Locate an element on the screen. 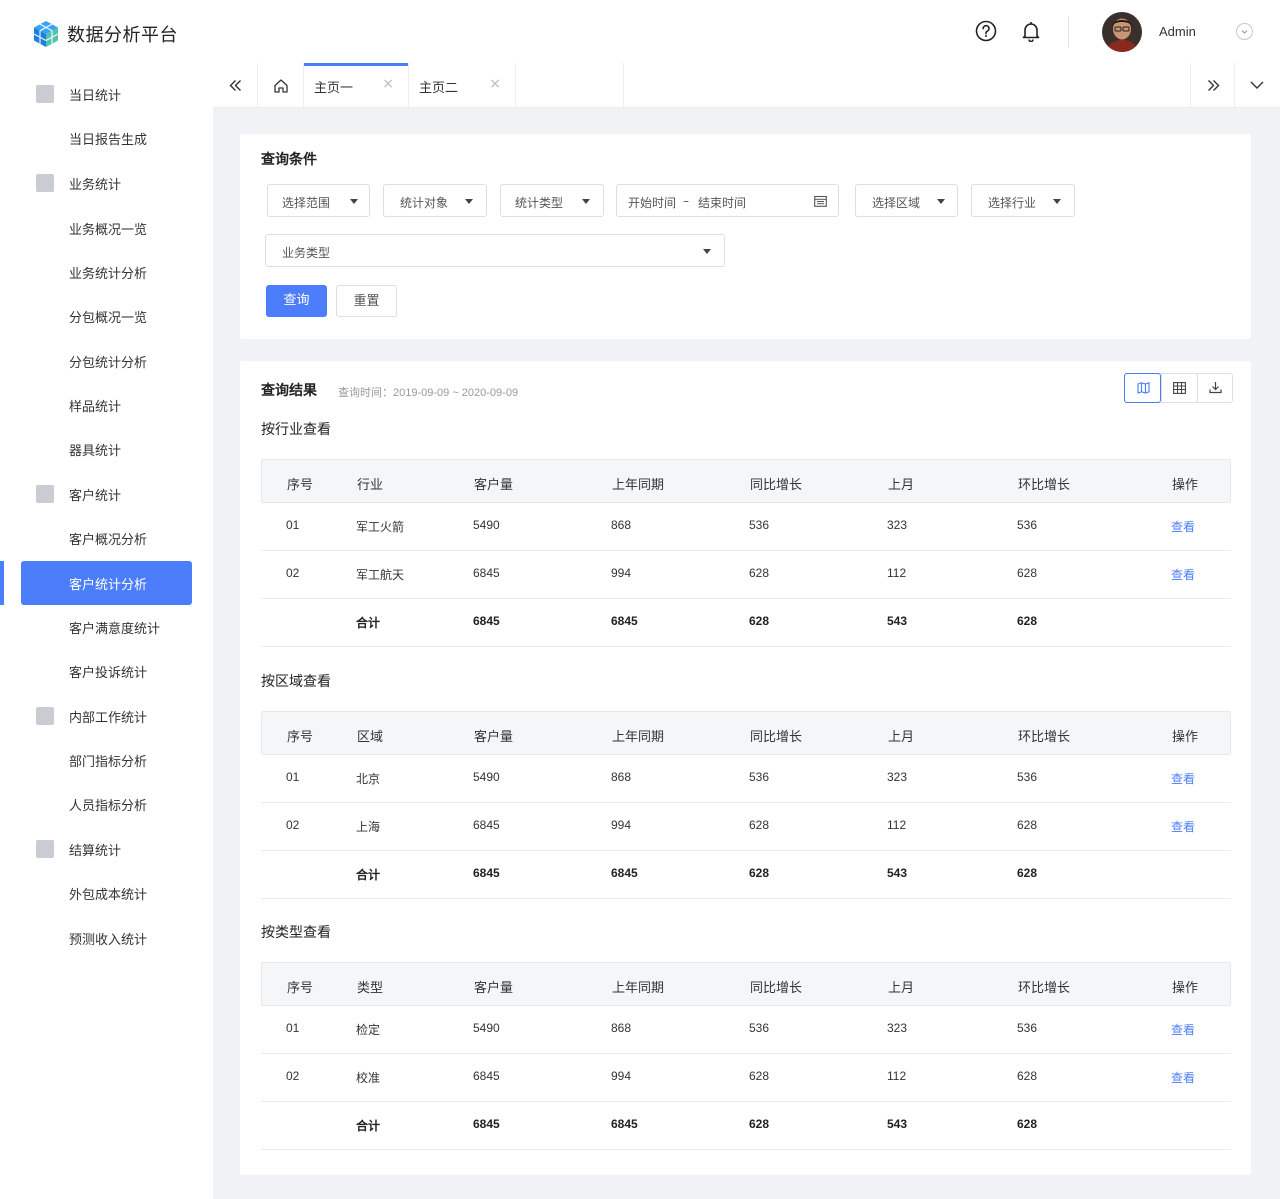 Image resolution: width=1280 pixels, height=1199 pixels. sidebar-item: 分包统计分析 is located at coordinates (106, 361).